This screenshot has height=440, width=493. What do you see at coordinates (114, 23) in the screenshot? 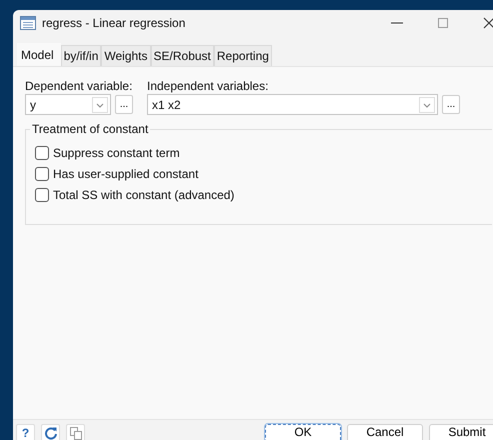
I see `window-title: regress - Linear regression` at bounding box center [114, 23].